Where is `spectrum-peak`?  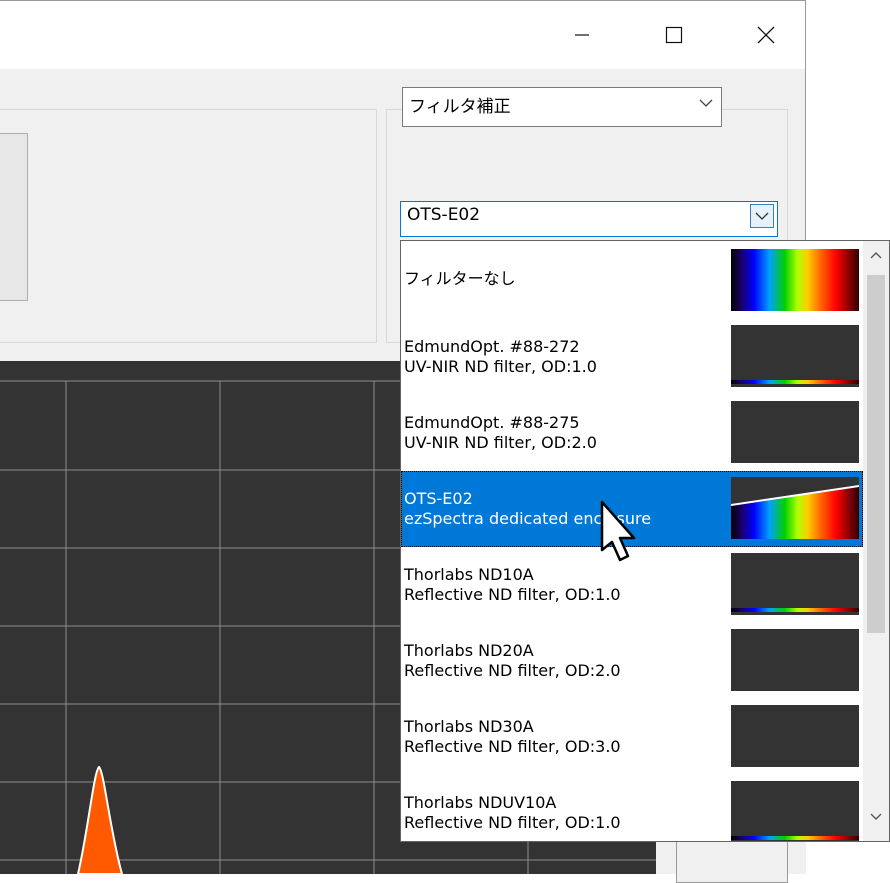 spectrum-peak is located at coordinates (100, 819).